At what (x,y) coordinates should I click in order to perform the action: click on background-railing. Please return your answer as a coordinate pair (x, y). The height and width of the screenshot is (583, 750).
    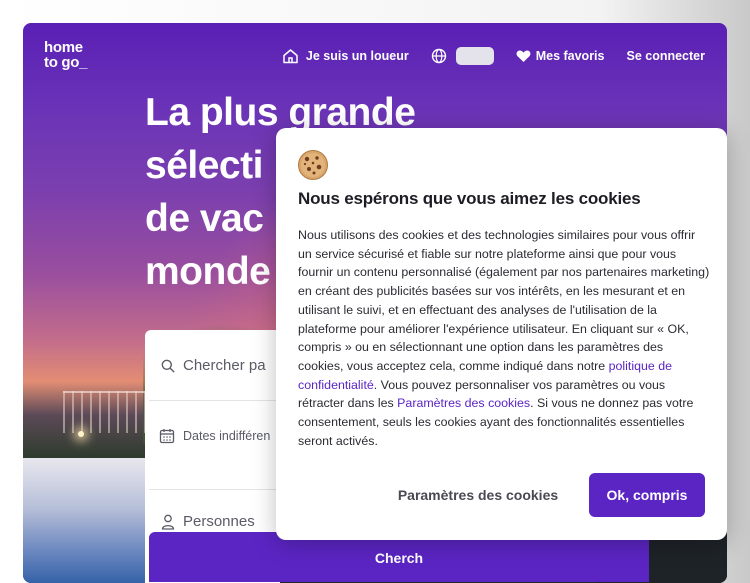
    Looking at the image, I should click on (108, 412).